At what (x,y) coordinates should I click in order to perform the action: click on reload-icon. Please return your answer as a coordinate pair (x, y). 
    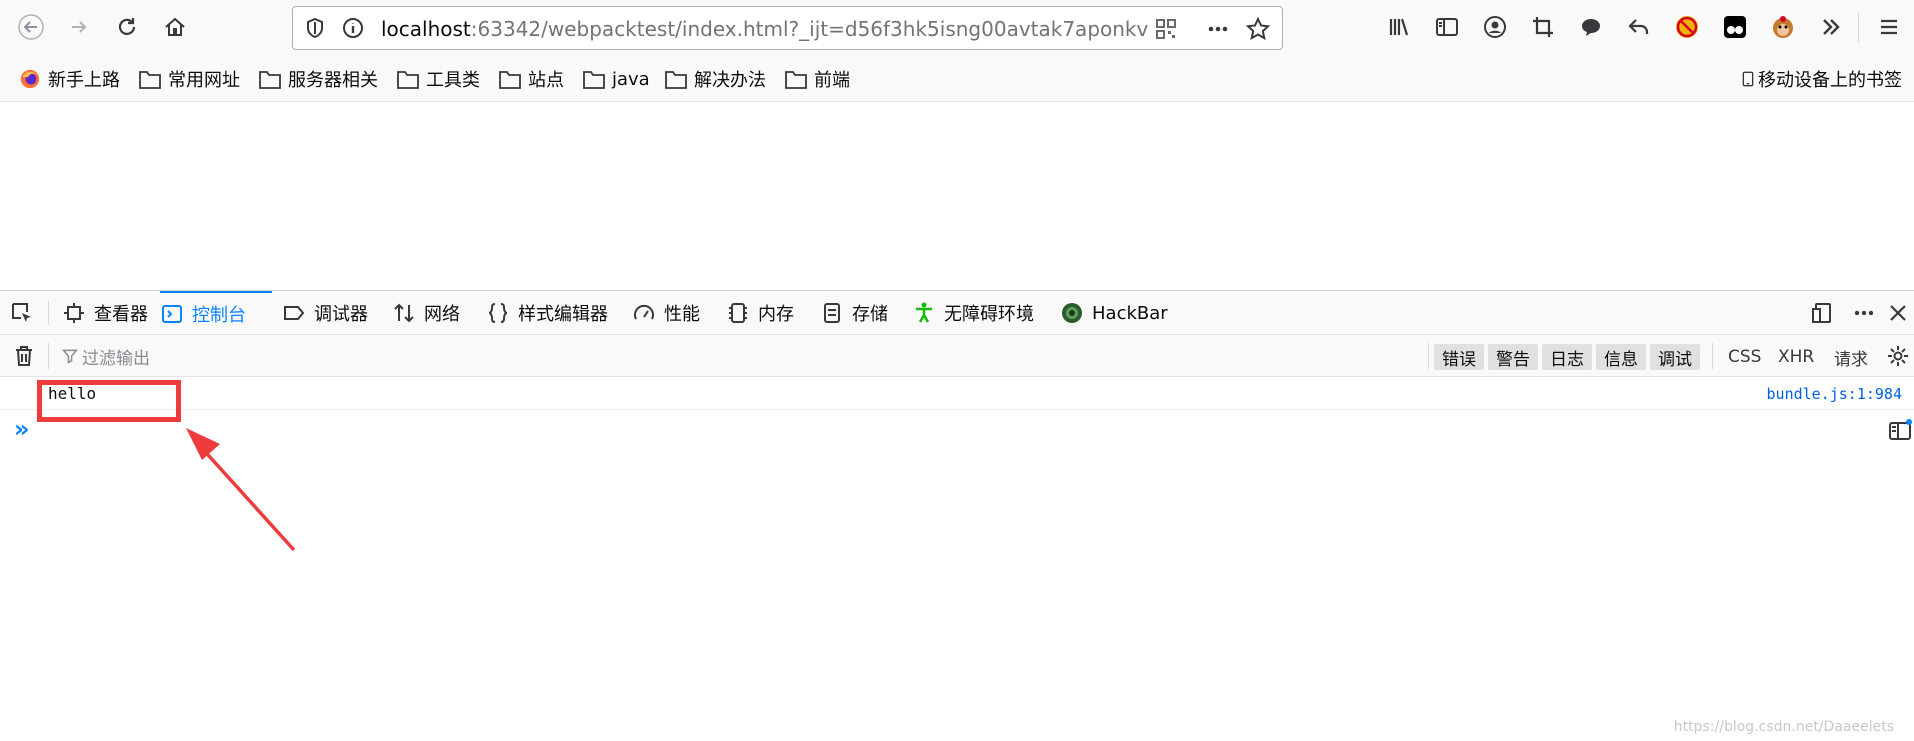
    Looking at the image, I should click on (127, 26).